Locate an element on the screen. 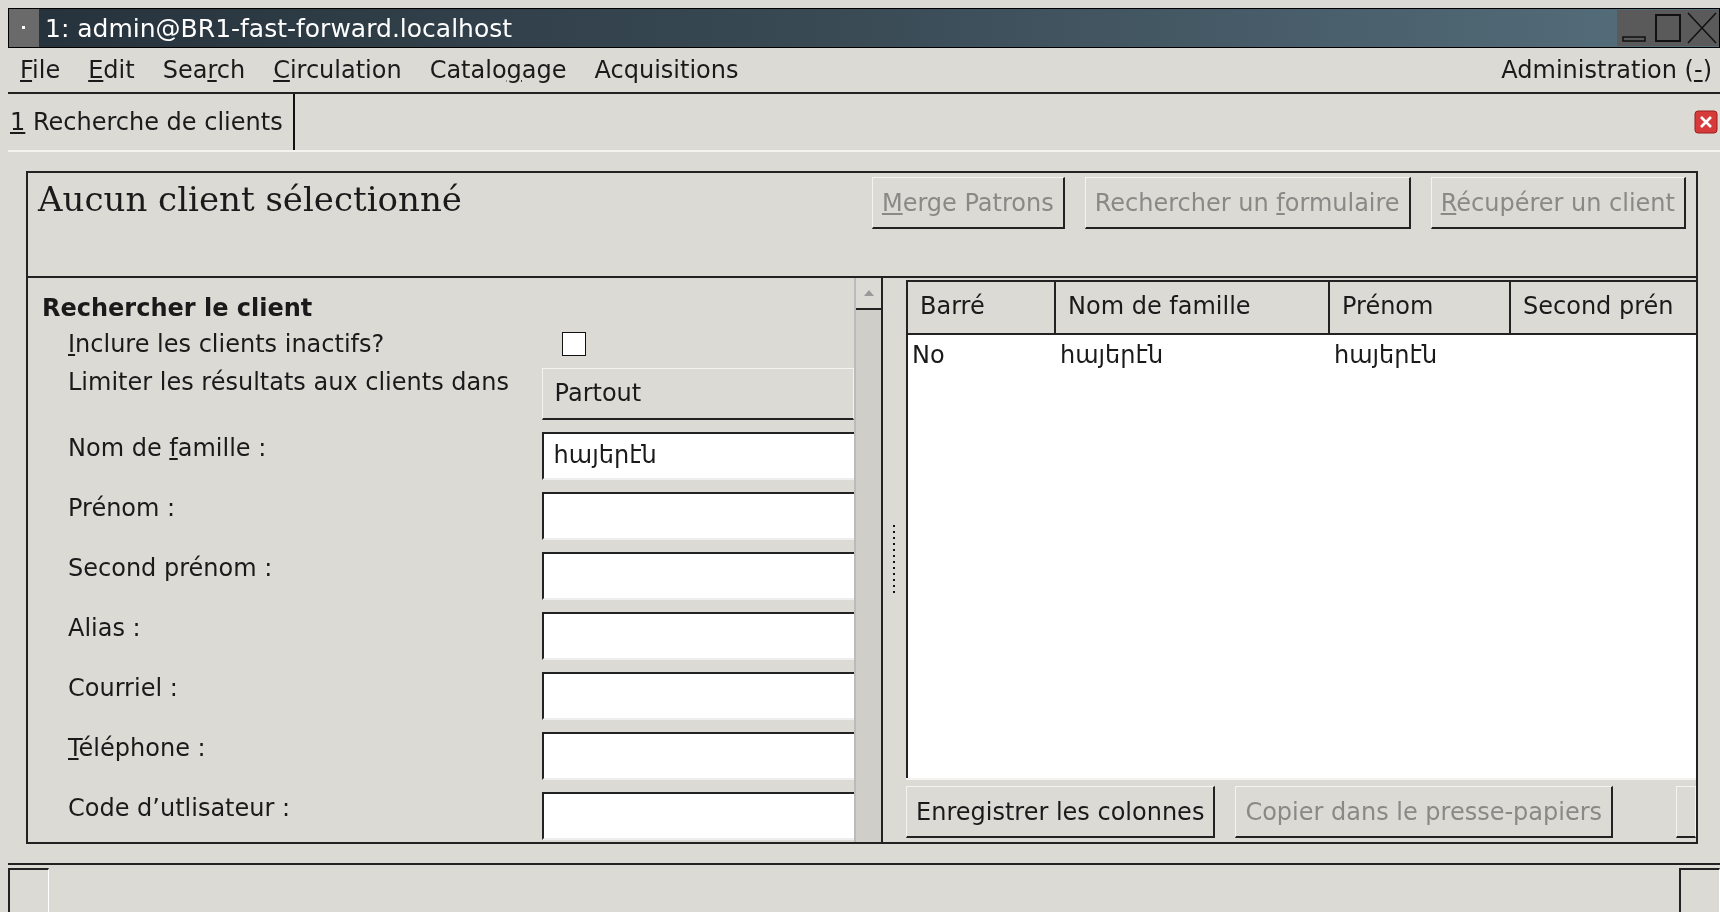  menu-item: Edit is located at coordinates (111, 70).